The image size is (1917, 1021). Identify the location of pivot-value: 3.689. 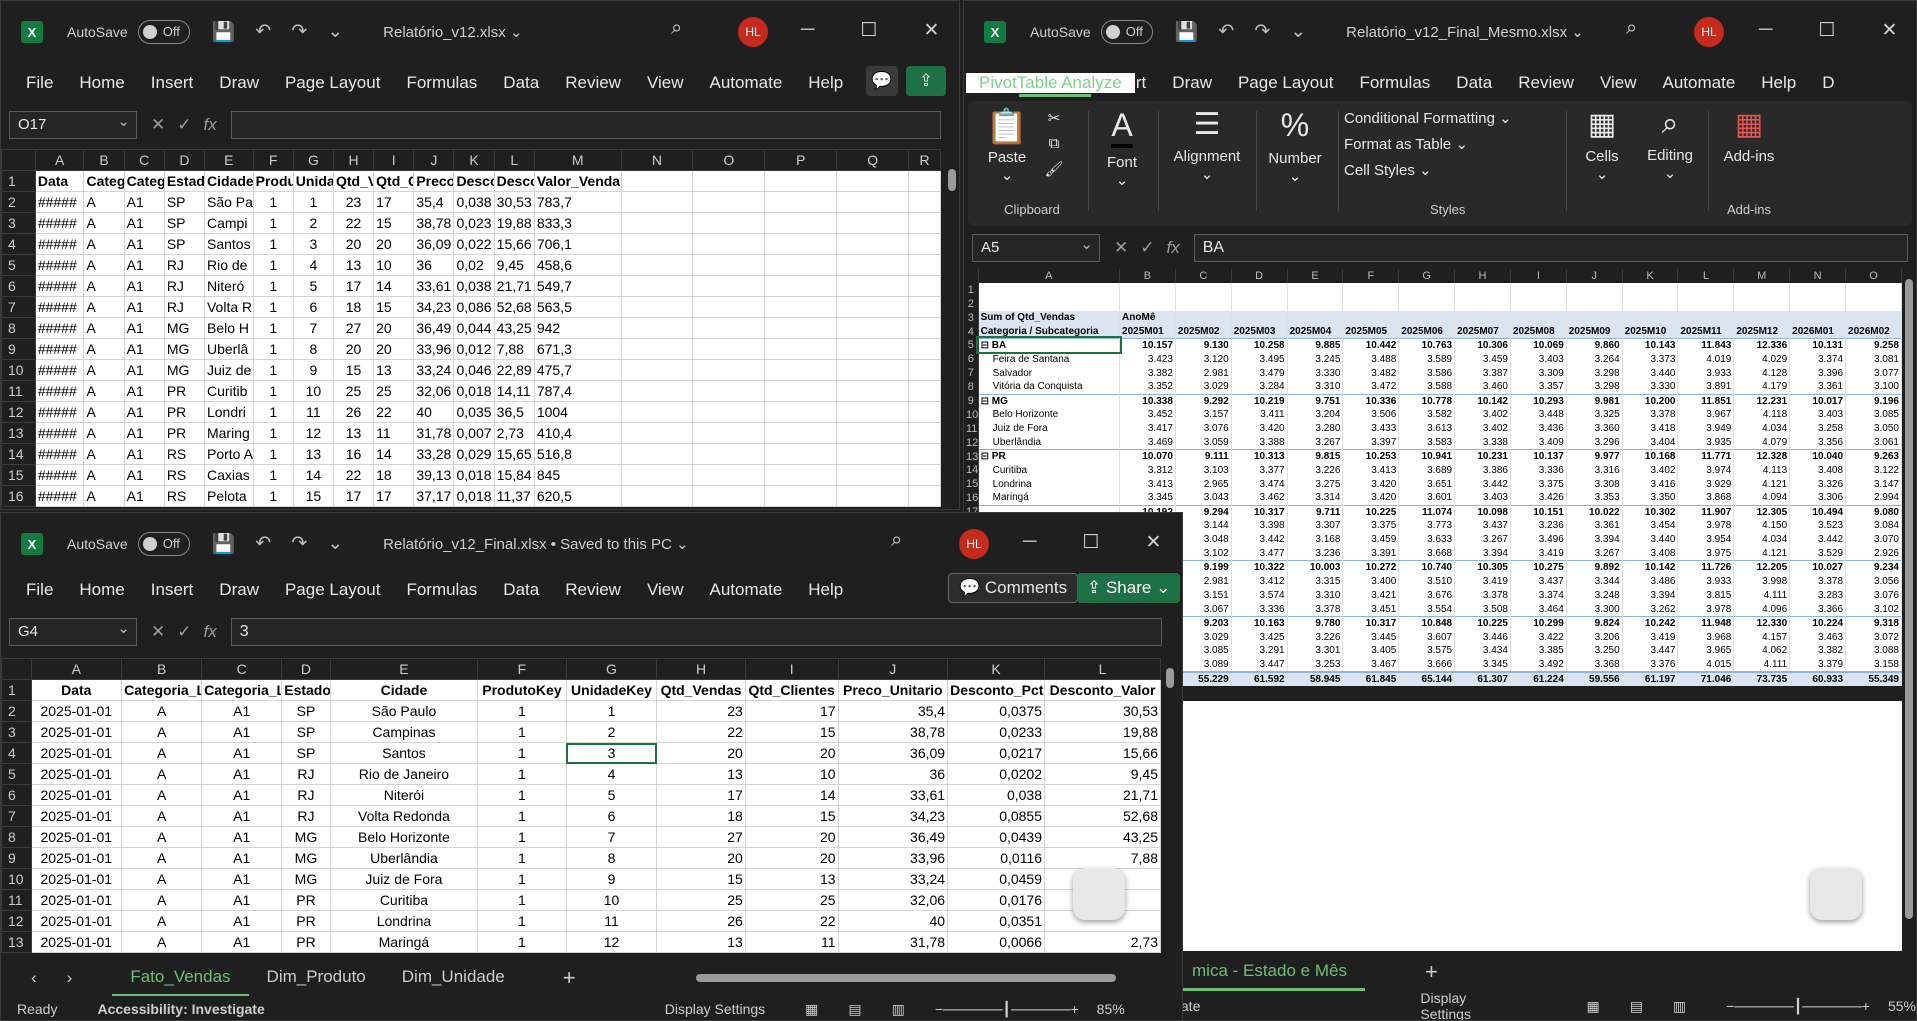
(1427, 470).